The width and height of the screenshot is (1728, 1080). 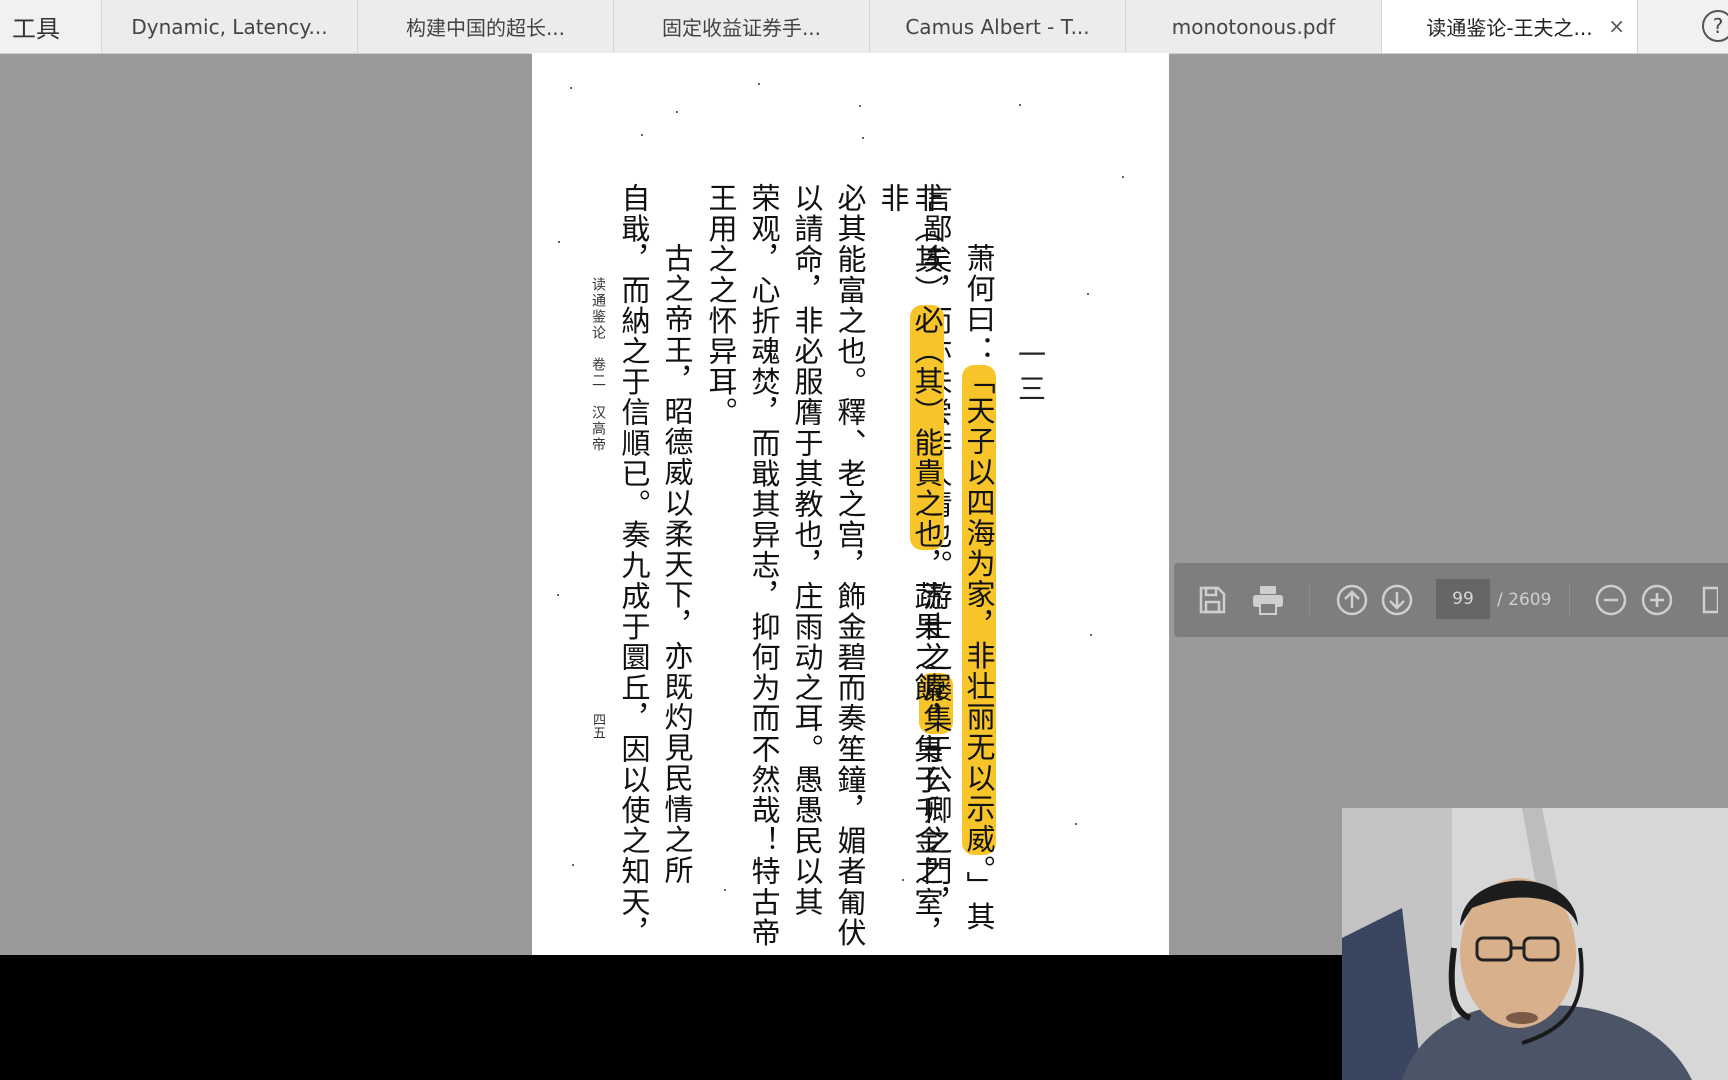 I want to click on text-column: 萧何曰：「天子以四海为家，非壮丽无以示威。」其, so click(x=979, y=587).